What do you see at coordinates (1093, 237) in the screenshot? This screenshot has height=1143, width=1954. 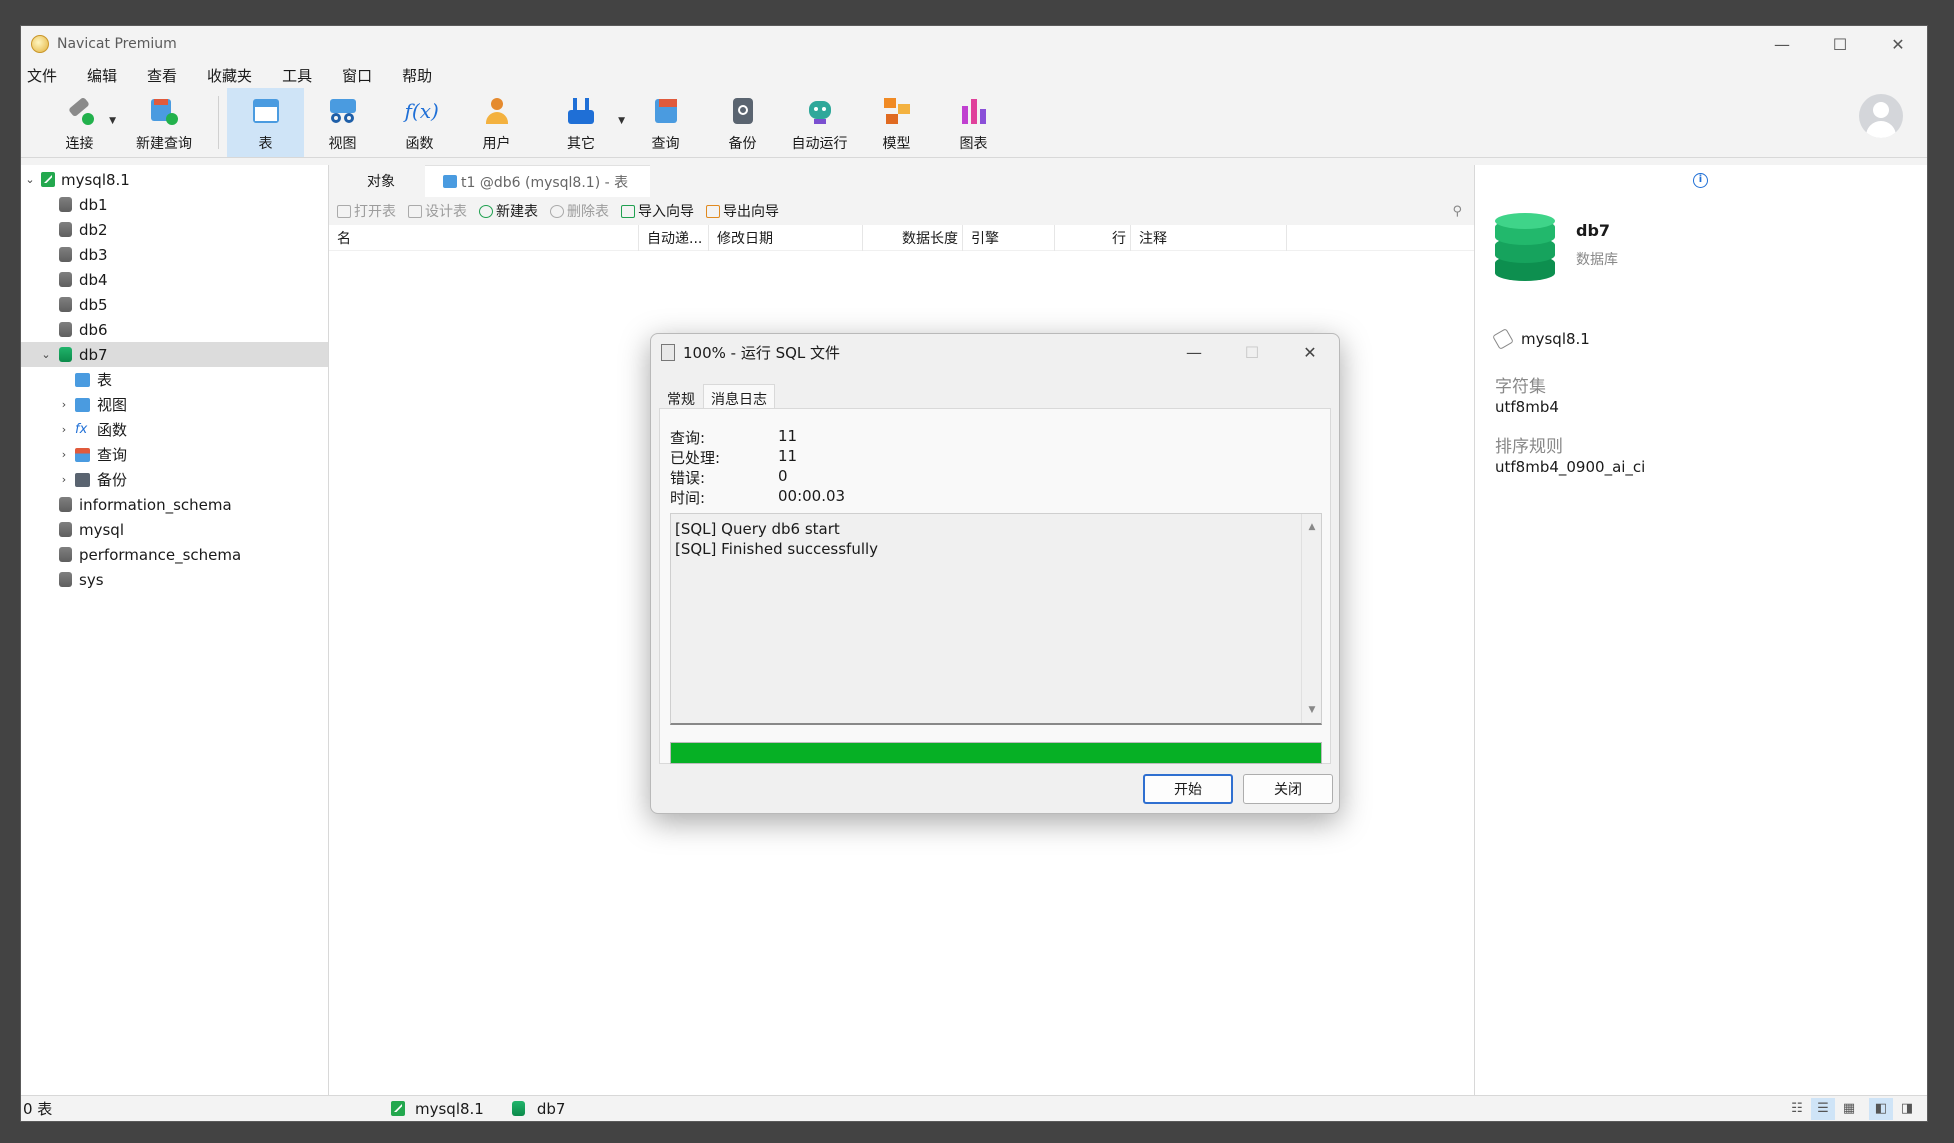 I see `col-rows: 行` at bounding box center [1093, 237].